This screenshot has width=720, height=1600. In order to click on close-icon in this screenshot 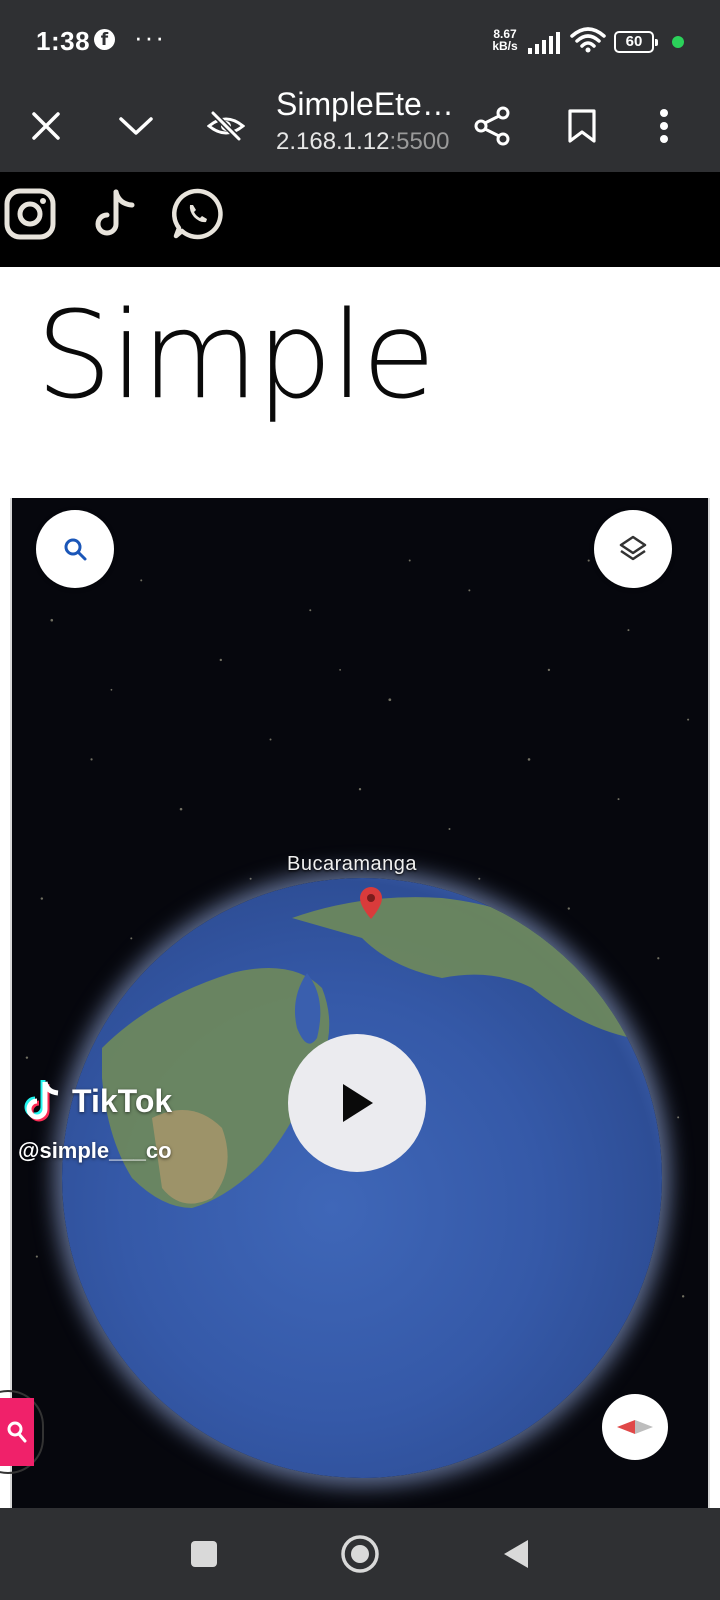, I will do `click(46, 126)`.